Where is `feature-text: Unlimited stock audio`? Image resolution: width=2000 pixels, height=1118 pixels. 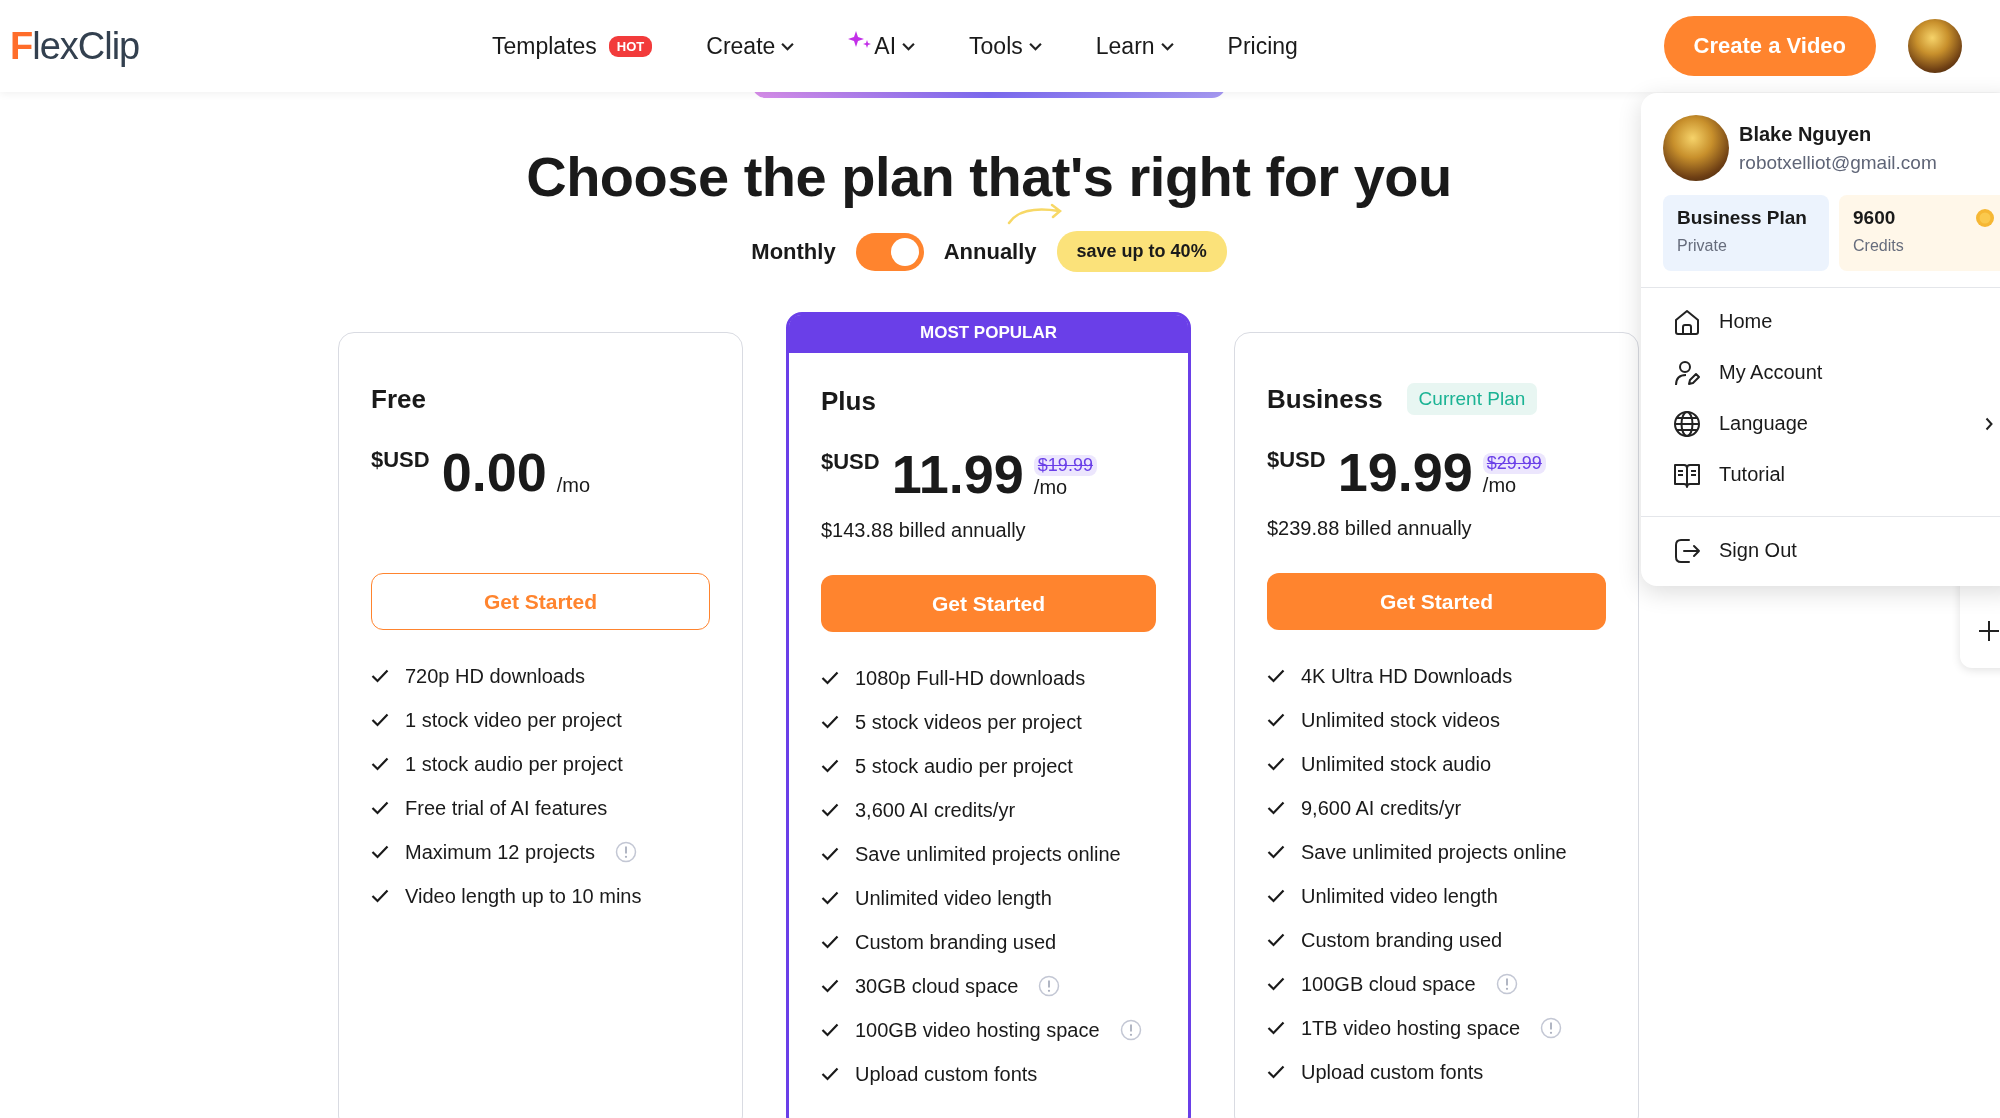
feature-text: Unlimited stock audio is located at coordinates (1396, 764).